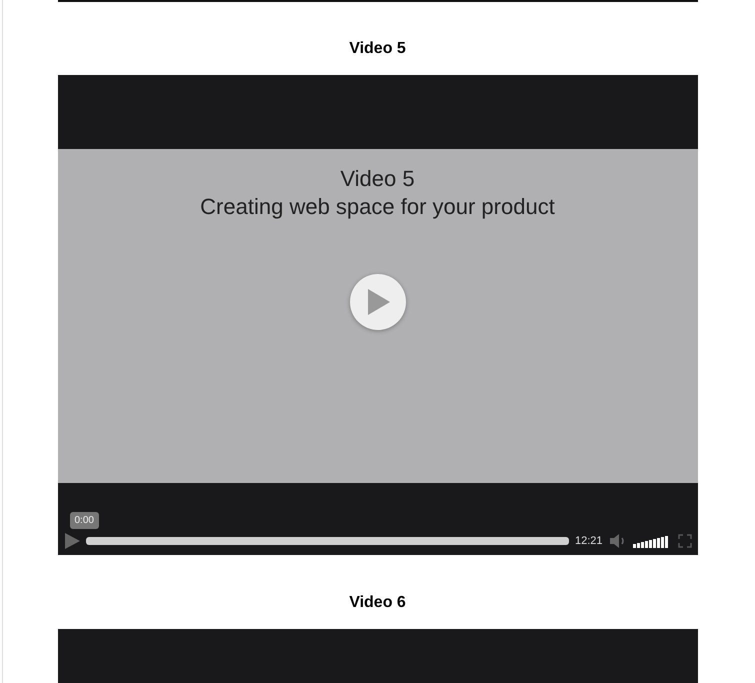  Describe the element at coordinates (650, 541) in the screenshot. I see `volume-slider` at that location.